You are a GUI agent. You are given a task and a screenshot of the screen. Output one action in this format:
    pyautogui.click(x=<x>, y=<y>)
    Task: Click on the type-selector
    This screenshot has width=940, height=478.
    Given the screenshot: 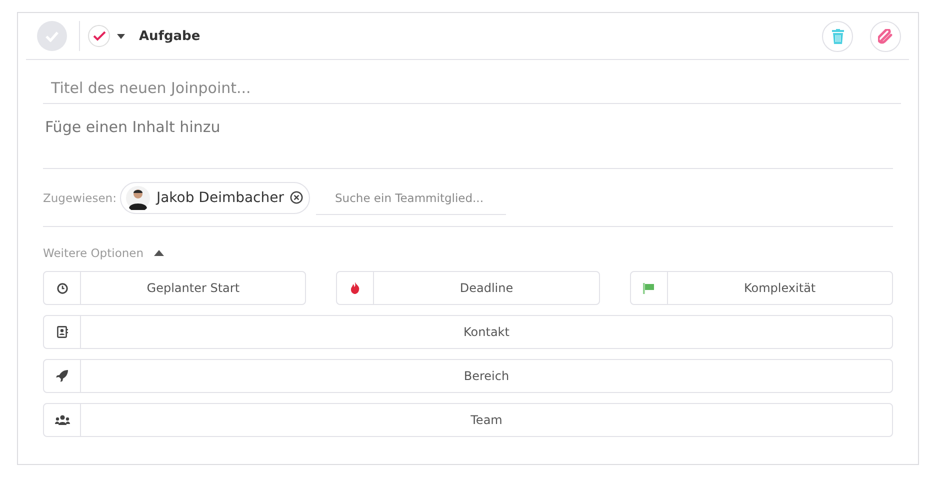 What is the action you would take?
    pyautogui.click(x=106, y=36)
    